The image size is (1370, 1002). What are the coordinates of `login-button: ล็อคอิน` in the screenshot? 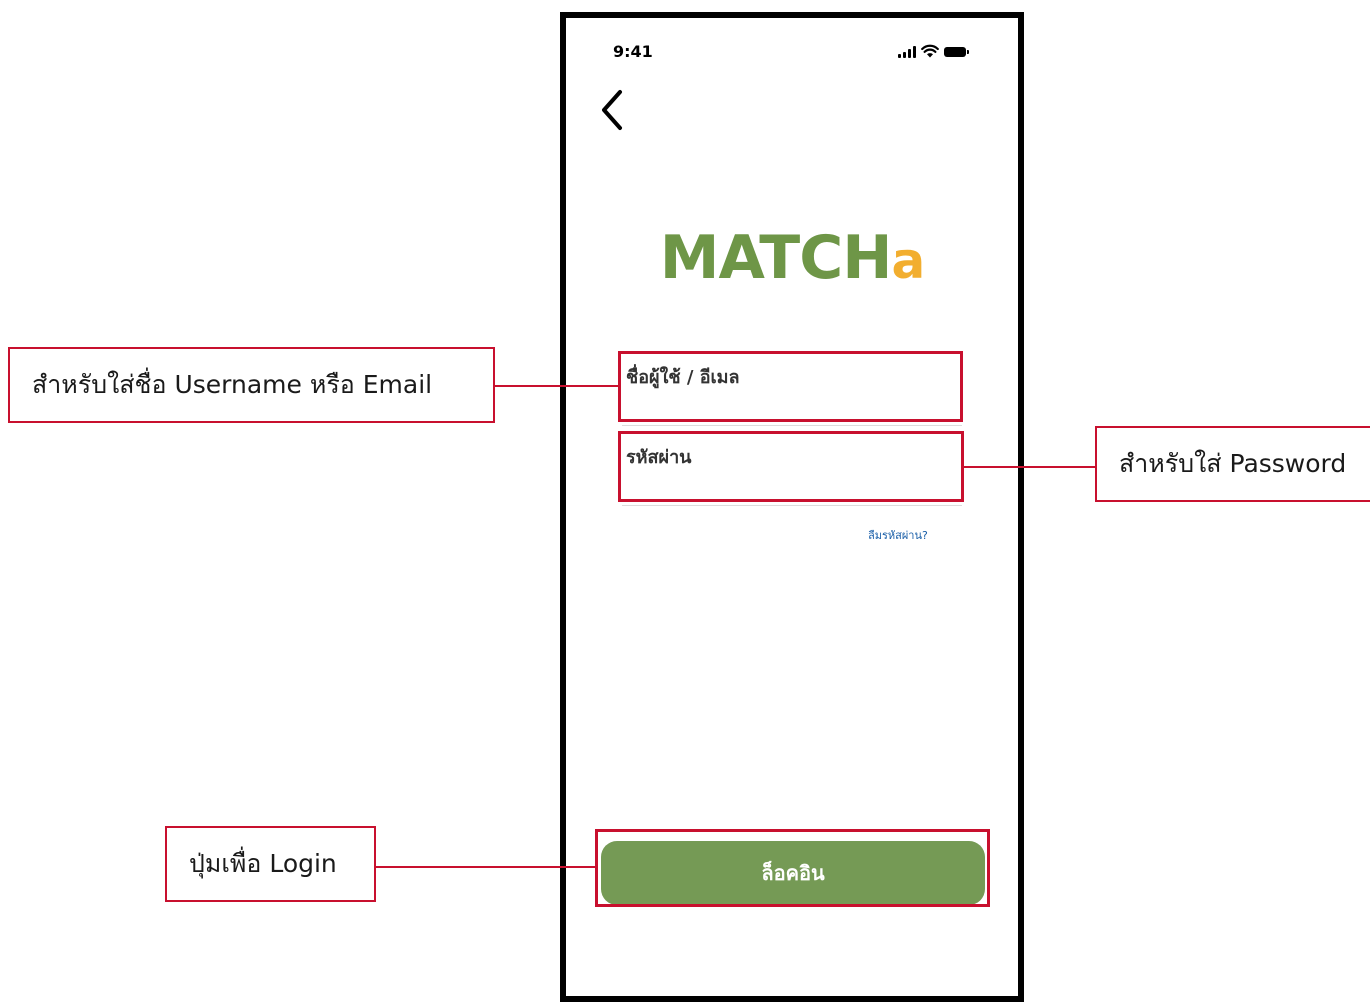 It's located at (793, 873).